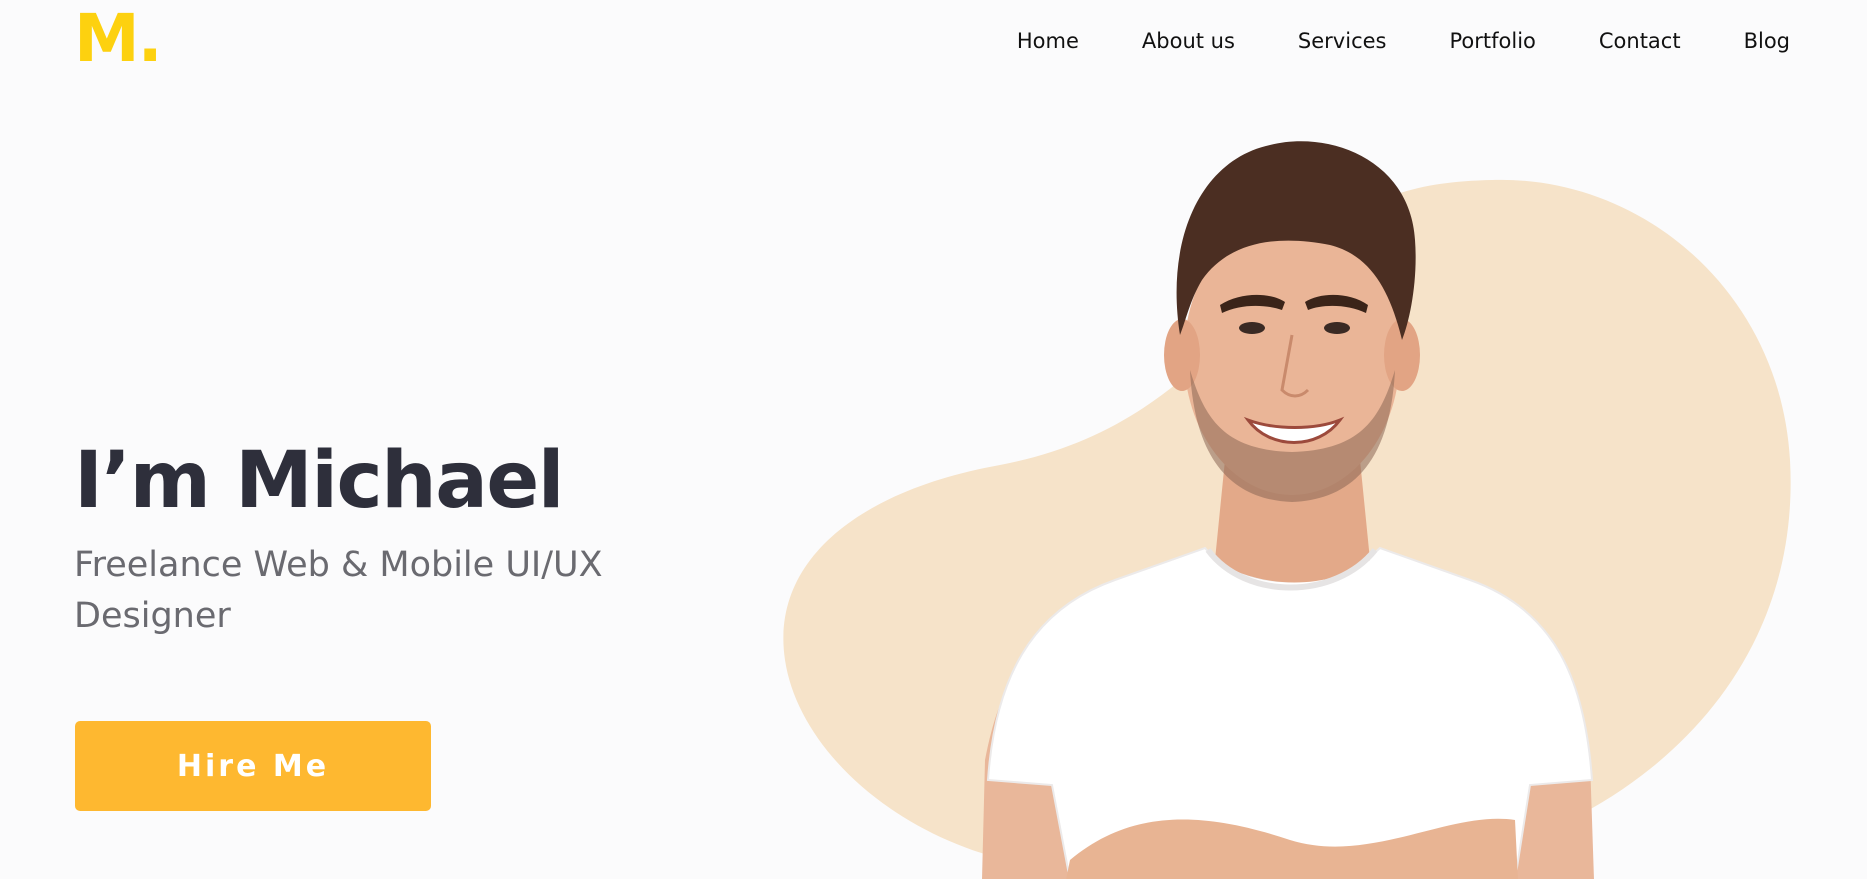  Describe the element at coordinates (1342, 41) in the screenshot. I see `nav-item-services: Services` at that location.